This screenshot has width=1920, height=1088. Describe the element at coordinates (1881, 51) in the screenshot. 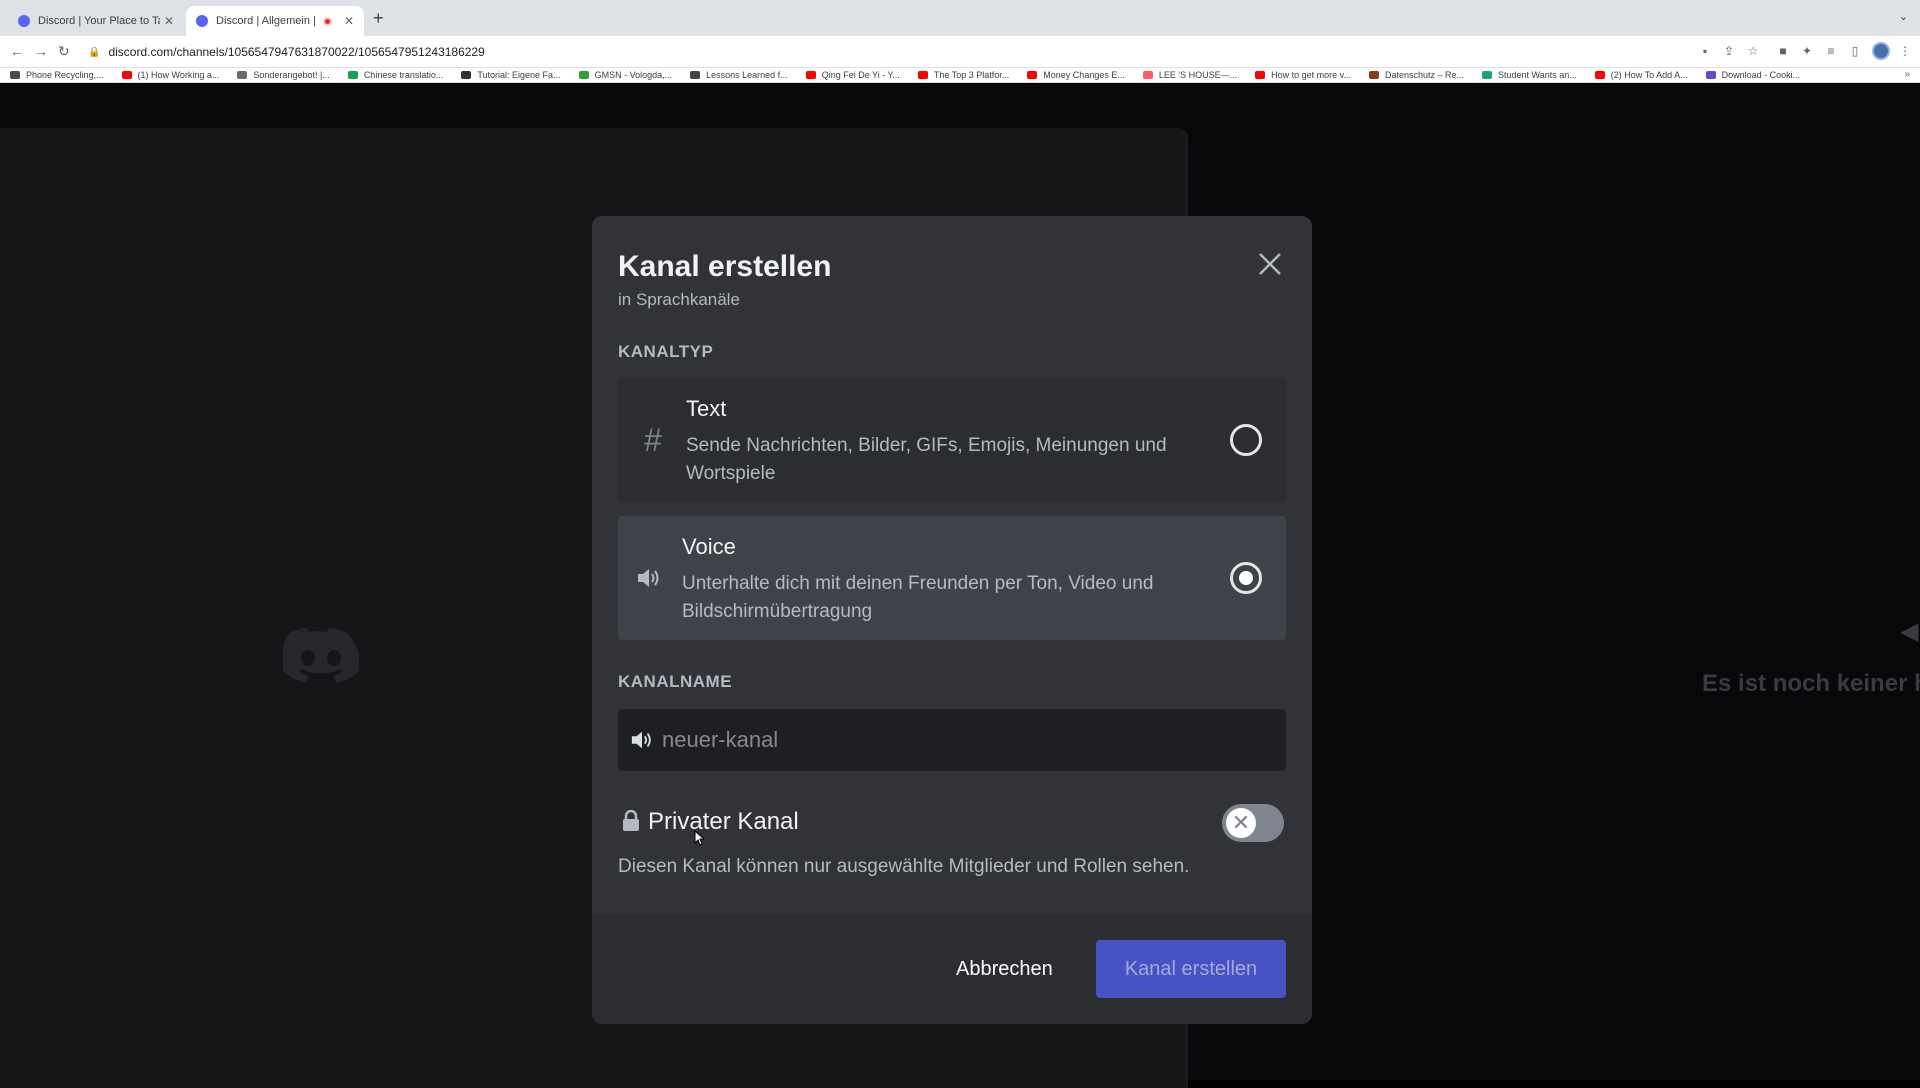

I see `profile-avatar` at that location.